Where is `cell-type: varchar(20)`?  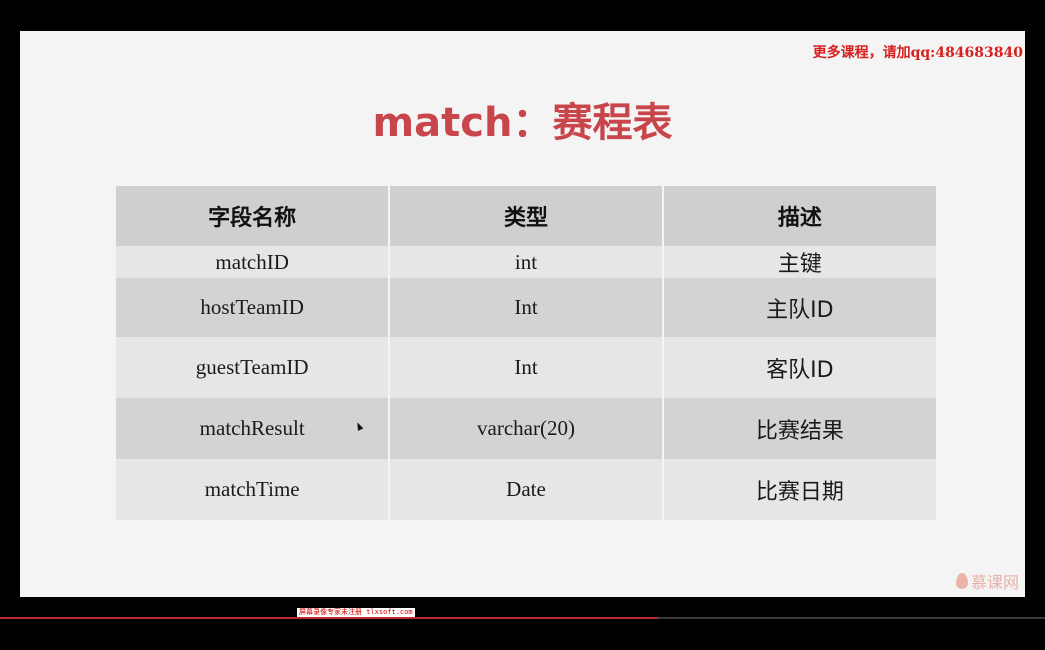
cell-type: varchar(20) is located at coordinates (526, 428).